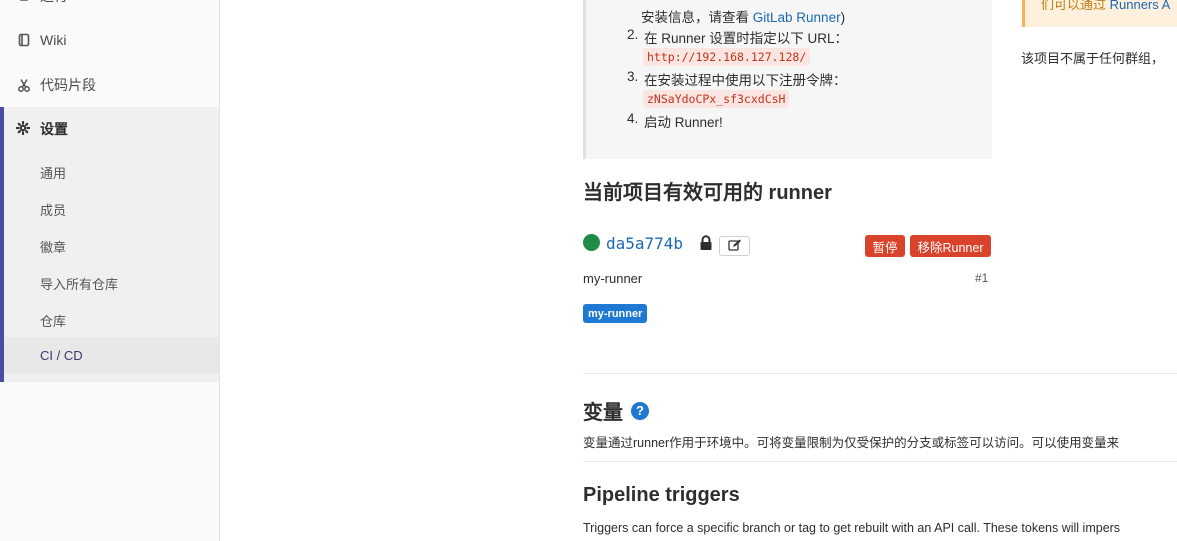  Describe the element at coordinates (640, 410) in the screenshot. I see `question-circle-icon: ?` at that location.